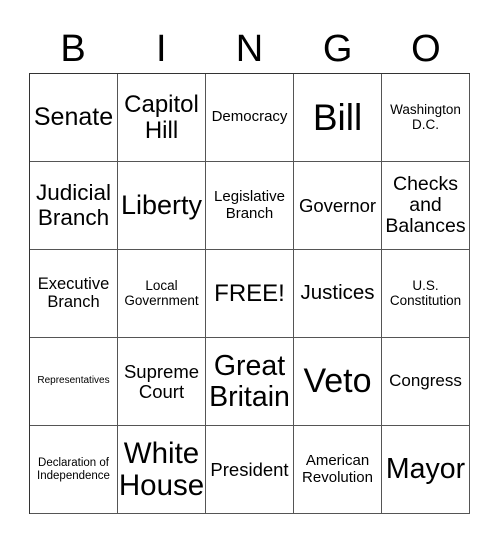 This screenshot has width=500, height=544. I want to click on bingo-cell: Judicial Branch, so click(74, 206).